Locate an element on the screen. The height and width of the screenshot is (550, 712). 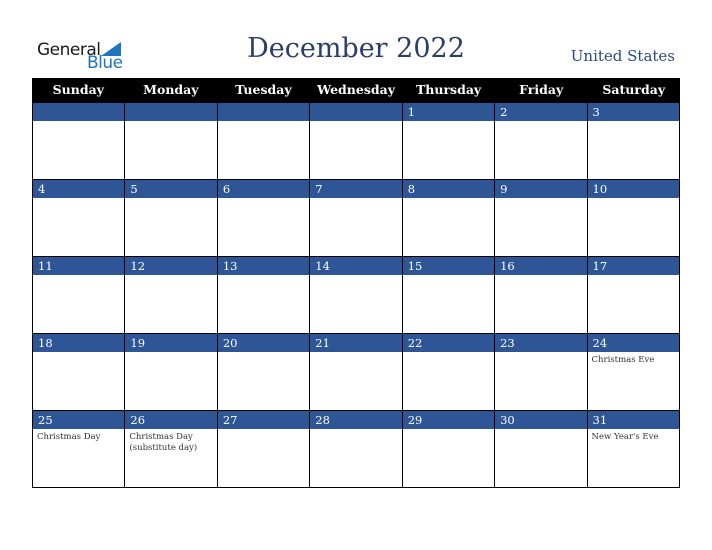
day-number: 6 is located at coordinates (263, 188).